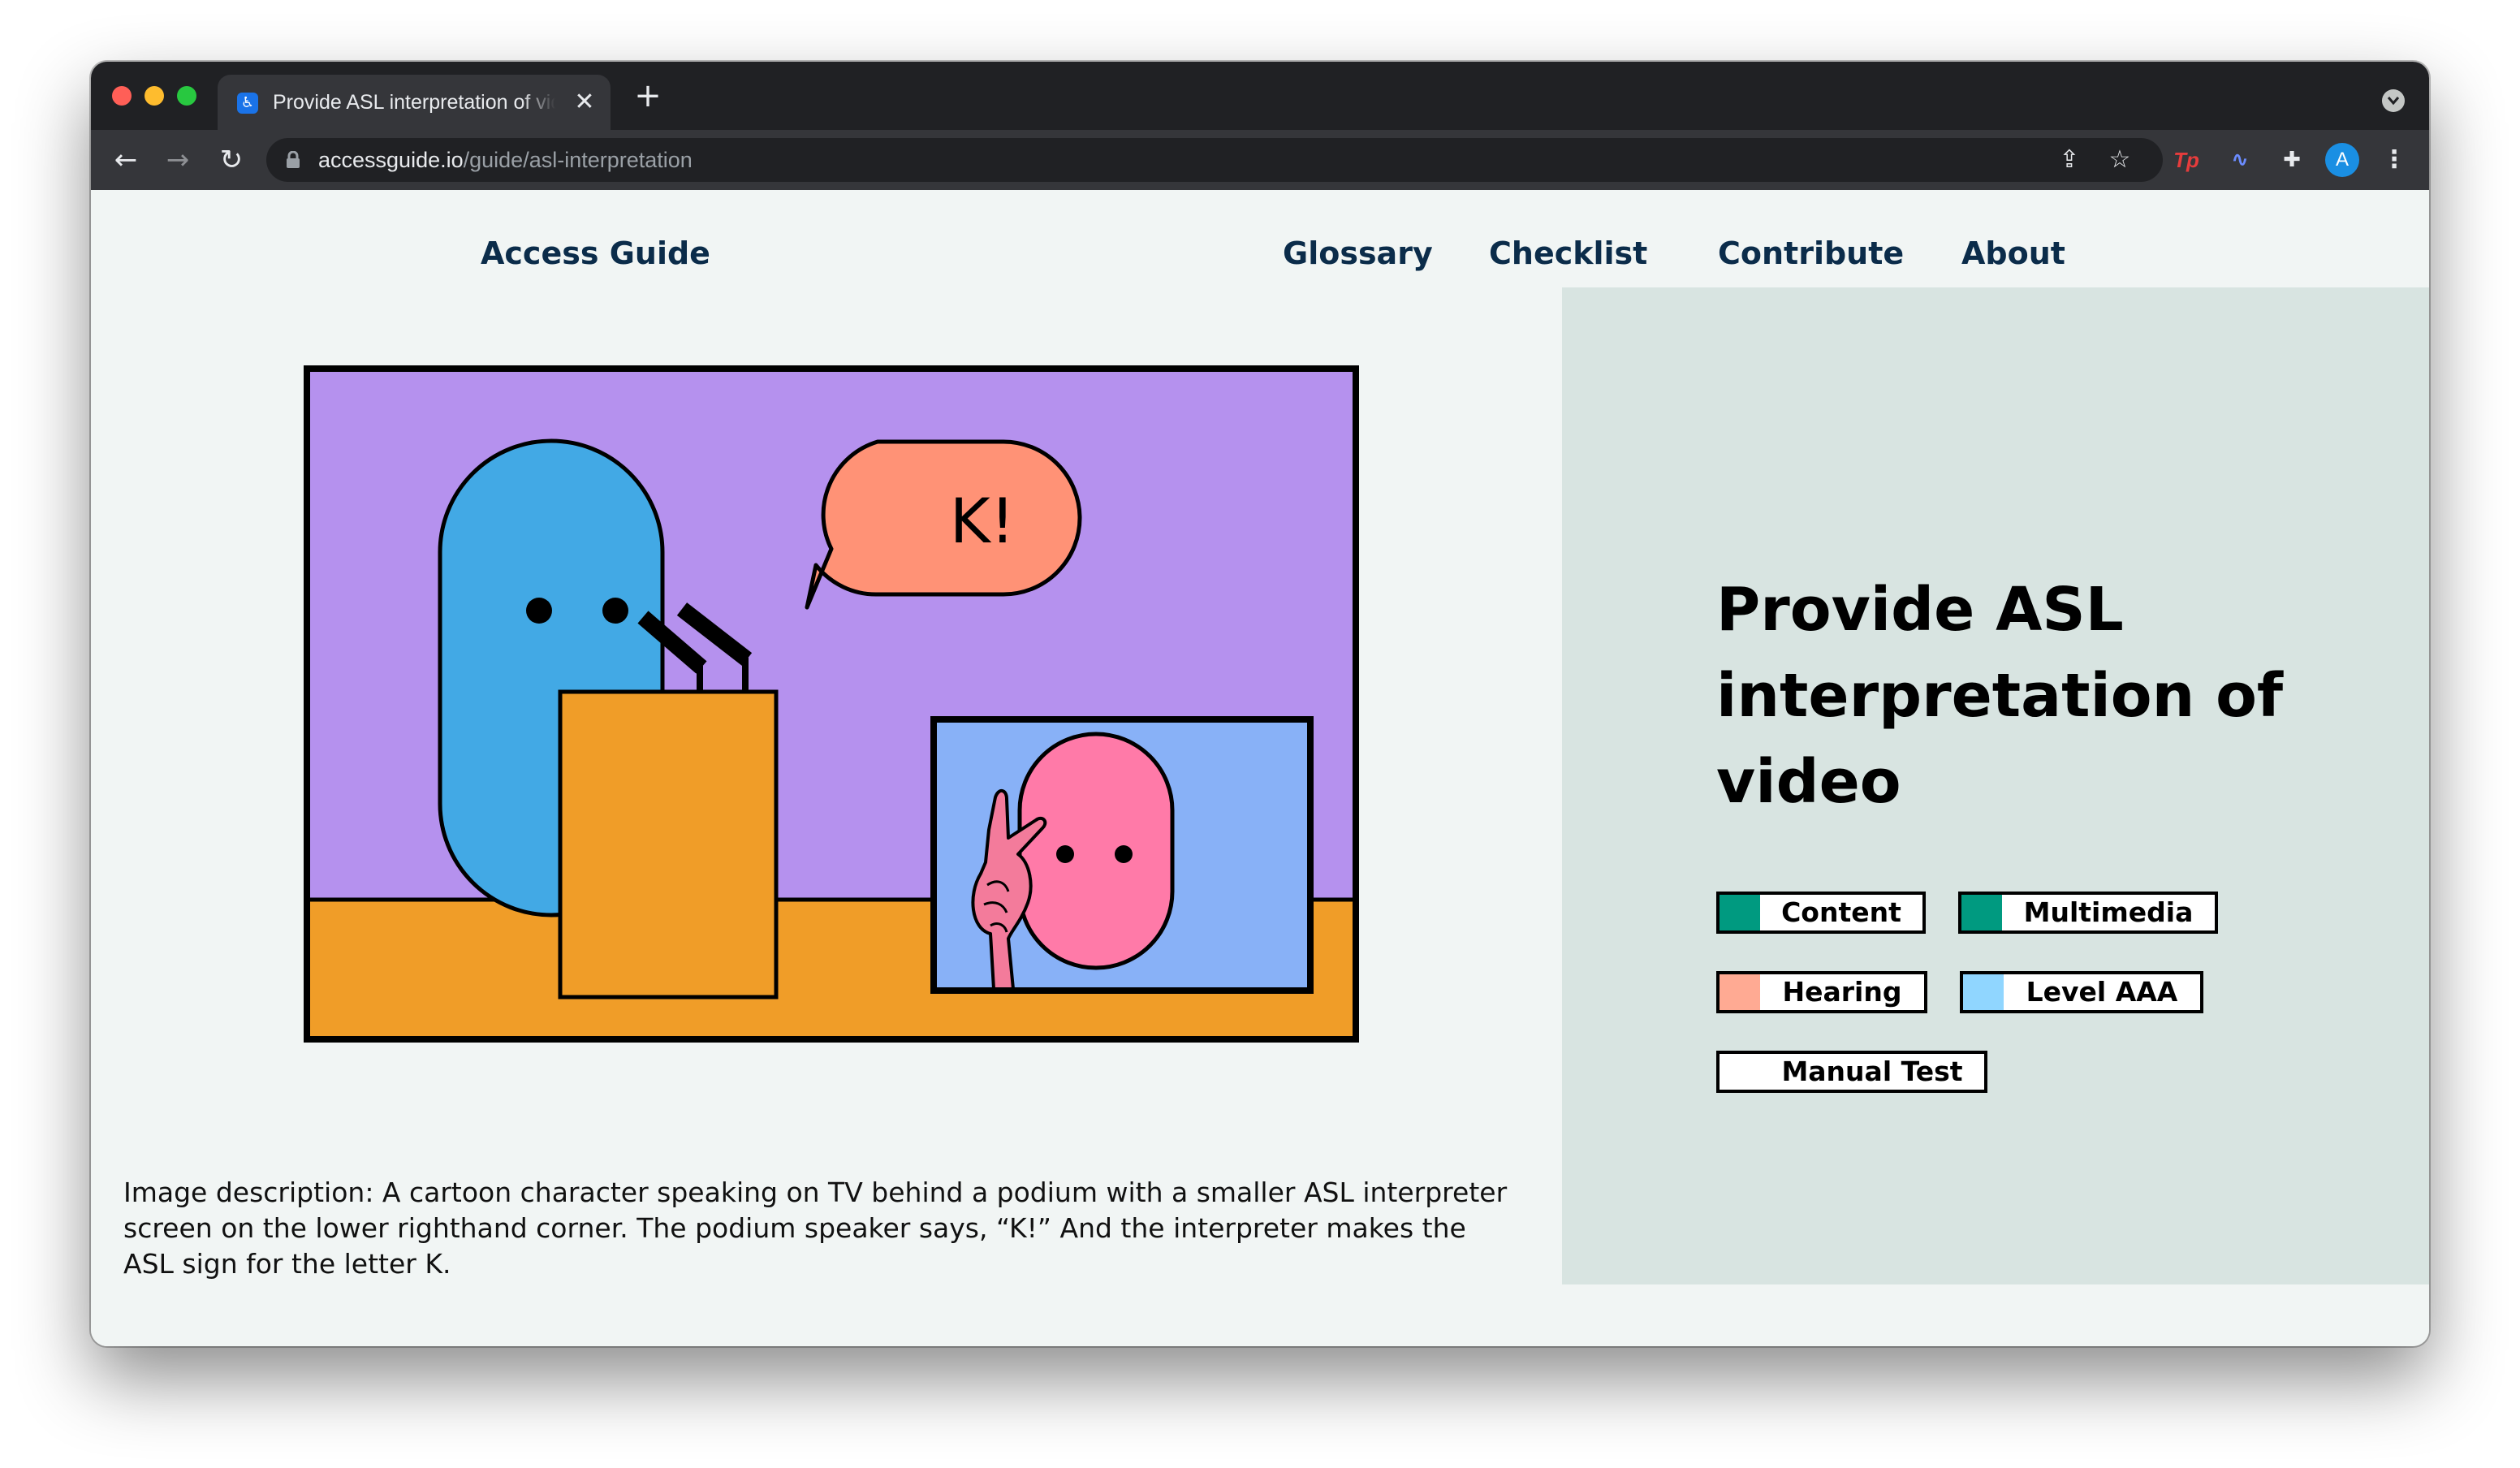 This screenshot has height=1468, width=2520. What do you see at coordinates (1568, 253) in the screenshot?
I see `nav-checklist: Checklist` at bounding box center [1568, 253].